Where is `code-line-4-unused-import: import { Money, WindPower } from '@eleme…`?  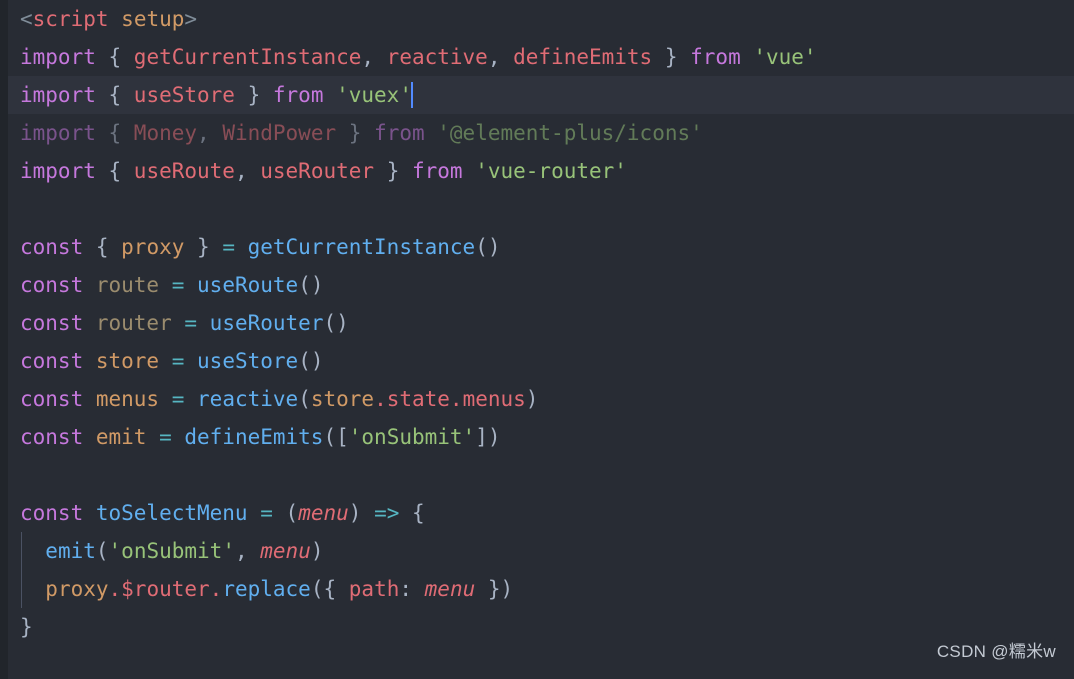
code-line-4-unused-import: import { Money, WindPower } from '@eleme… is located at coordinates (537, 133).